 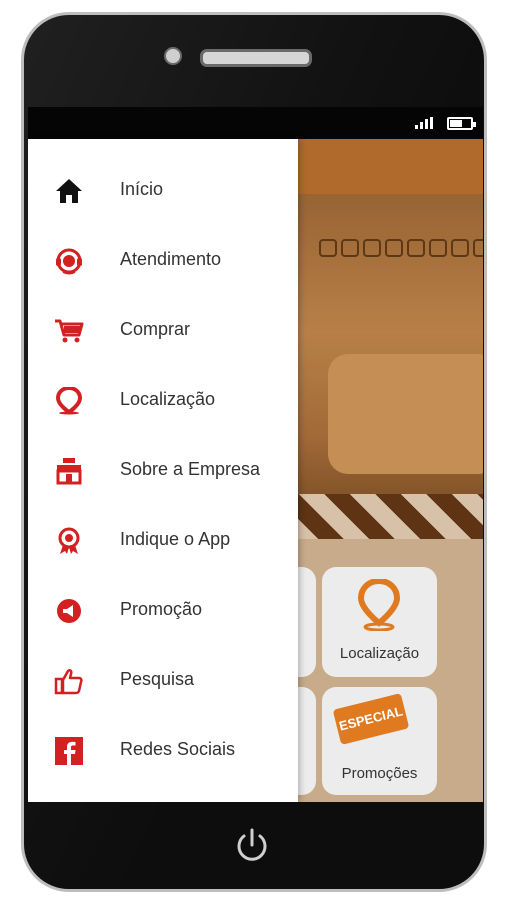 What do you see at coordinates (379, 773) in the screenshot?
I see `tile-promocoes-label: Promoções` at bounding box center [379, 773].